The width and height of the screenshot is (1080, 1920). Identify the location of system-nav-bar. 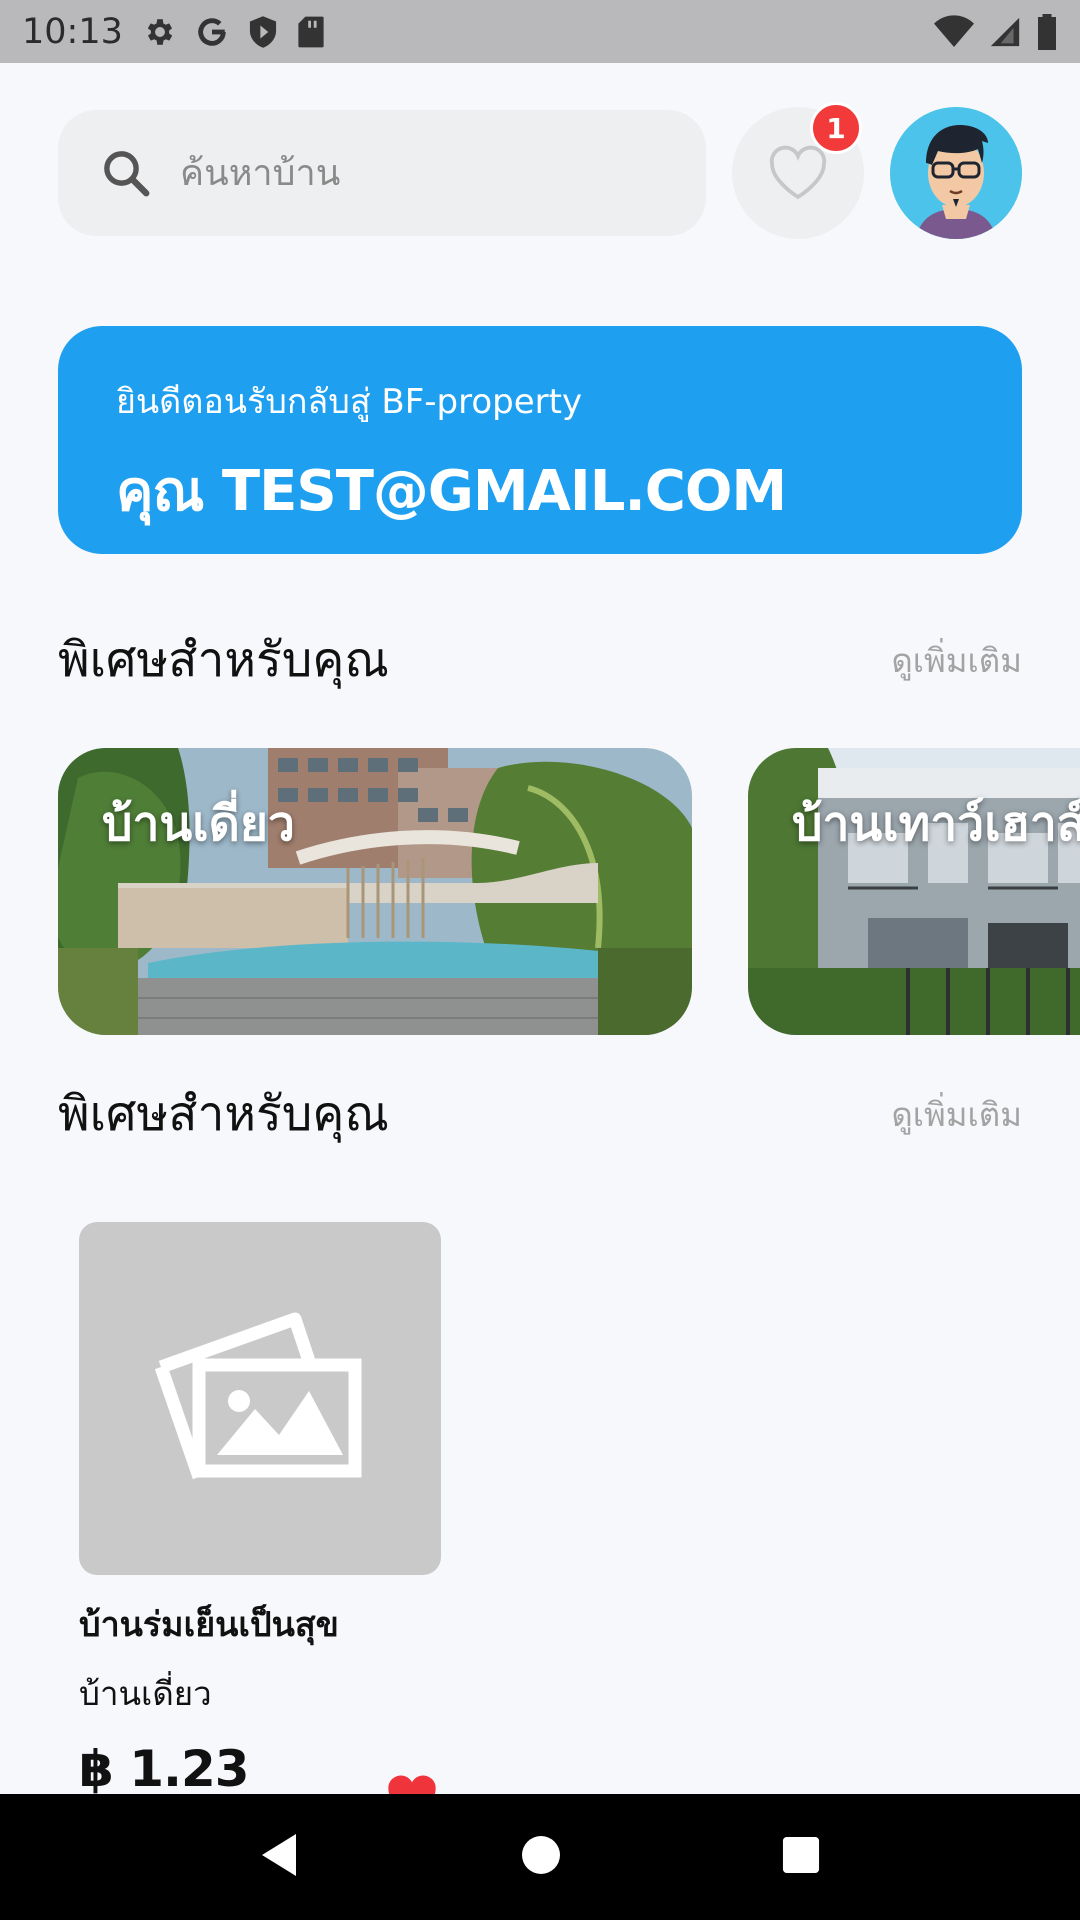
(540, 1857).